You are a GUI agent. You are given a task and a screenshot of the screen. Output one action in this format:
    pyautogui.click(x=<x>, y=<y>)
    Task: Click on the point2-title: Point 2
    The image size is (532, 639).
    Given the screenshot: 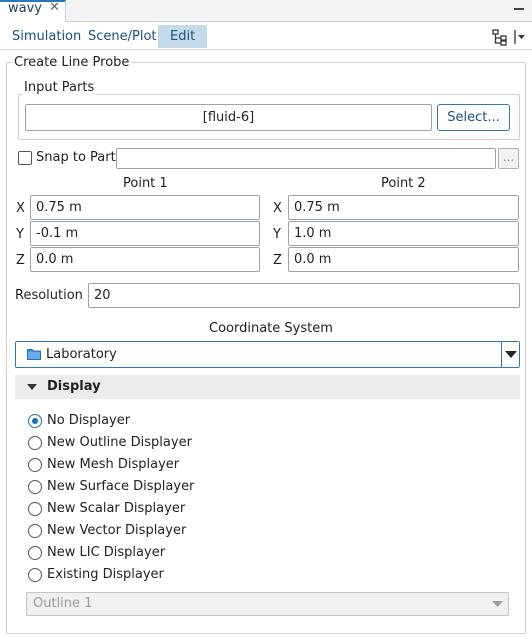 What is the action you would take?
    pyautogui.click(x=403, y=183)
    